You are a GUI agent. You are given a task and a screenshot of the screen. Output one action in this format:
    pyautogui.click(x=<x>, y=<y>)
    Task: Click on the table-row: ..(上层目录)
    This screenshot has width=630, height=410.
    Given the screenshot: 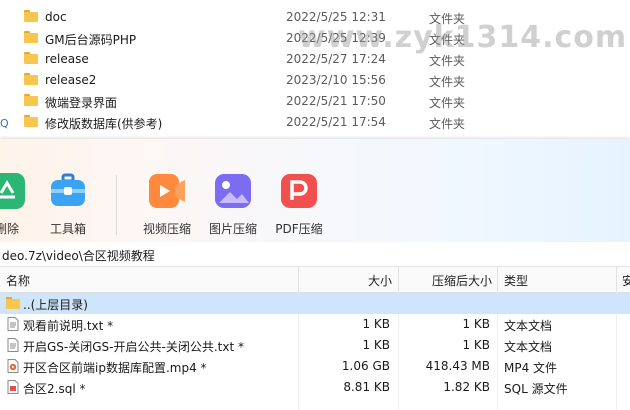 What is the action you would take?
    pyautogui.click(x=315, y=303)
    